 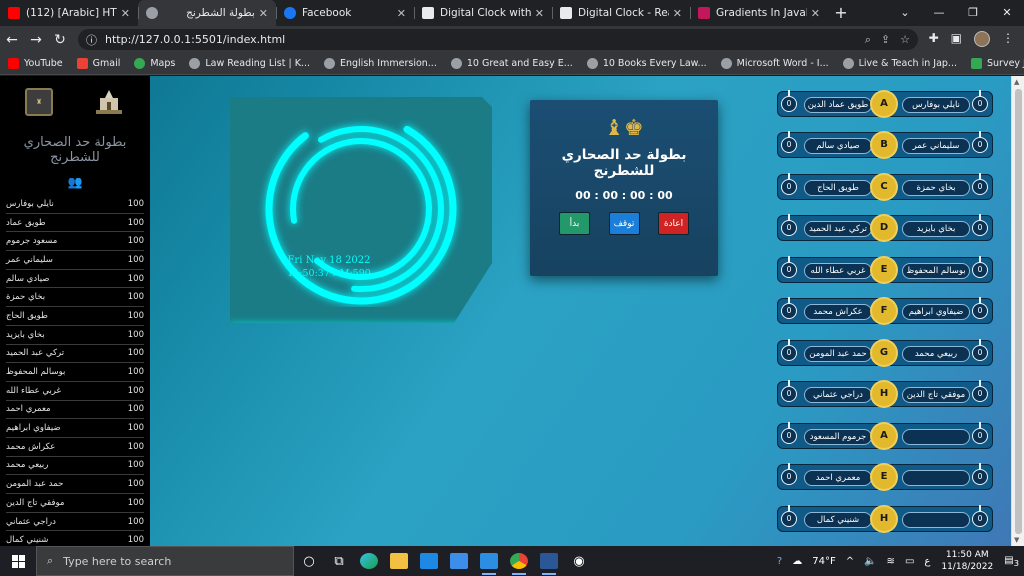 I want to click on scroll-up-icon: ▲, so click(x=1016, y=82).